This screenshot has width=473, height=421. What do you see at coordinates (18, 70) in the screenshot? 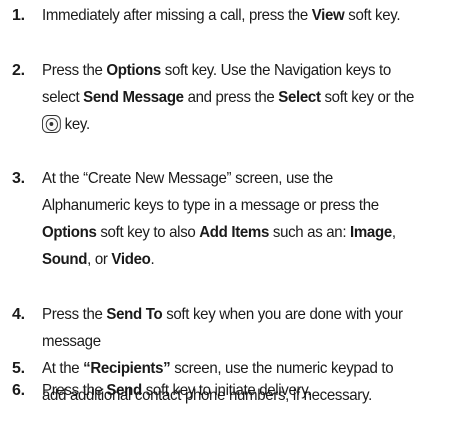
I see `step-number: 2.` at bounding box center [18, 70].